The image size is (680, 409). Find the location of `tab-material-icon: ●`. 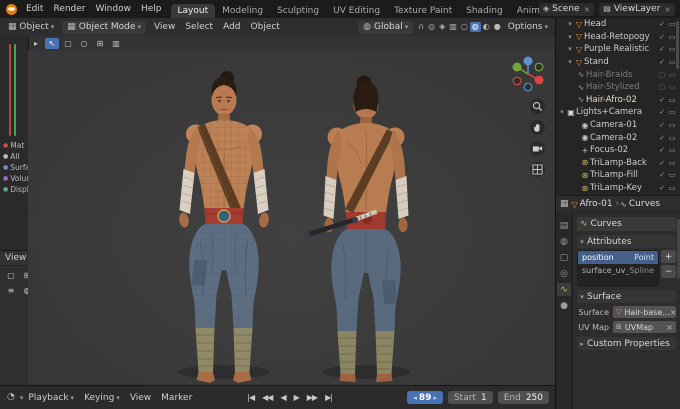

tab-material-icon: ● is located at coordinates (564, 305).